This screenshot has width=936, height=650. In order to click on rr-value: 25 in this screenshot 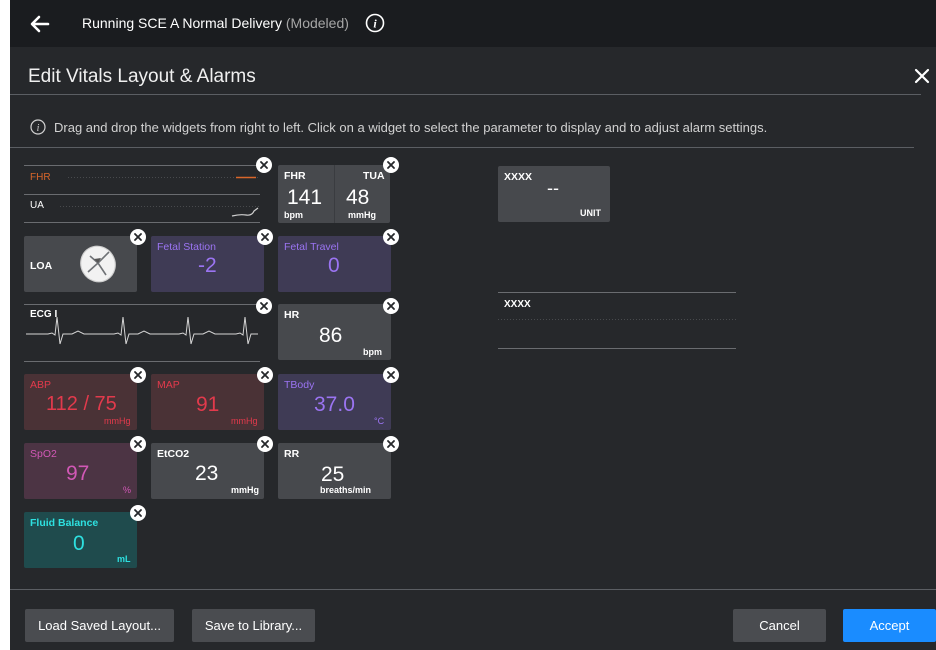, I will do `click(333, 474)`.